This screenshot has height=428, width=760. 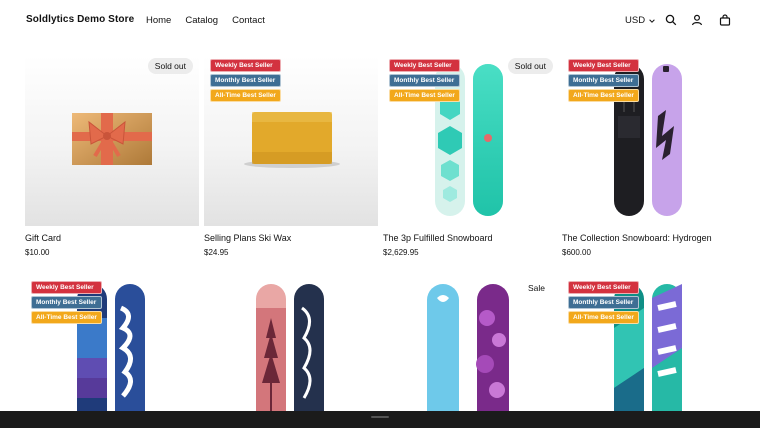 I want to click on drag-handle, so click(x=380, y=417).